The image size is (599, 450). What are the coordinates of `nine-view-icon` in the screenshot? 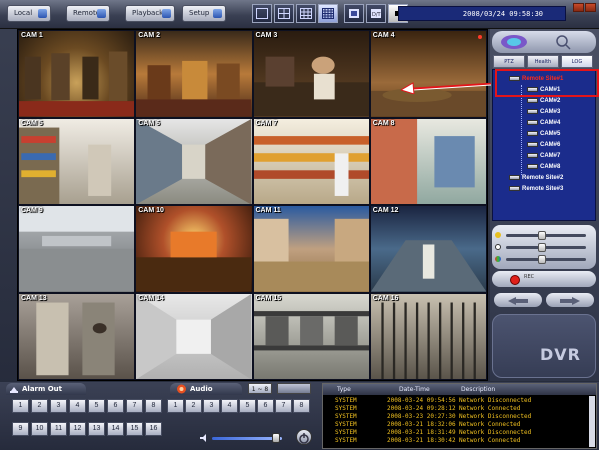 It's located at (306, 13).